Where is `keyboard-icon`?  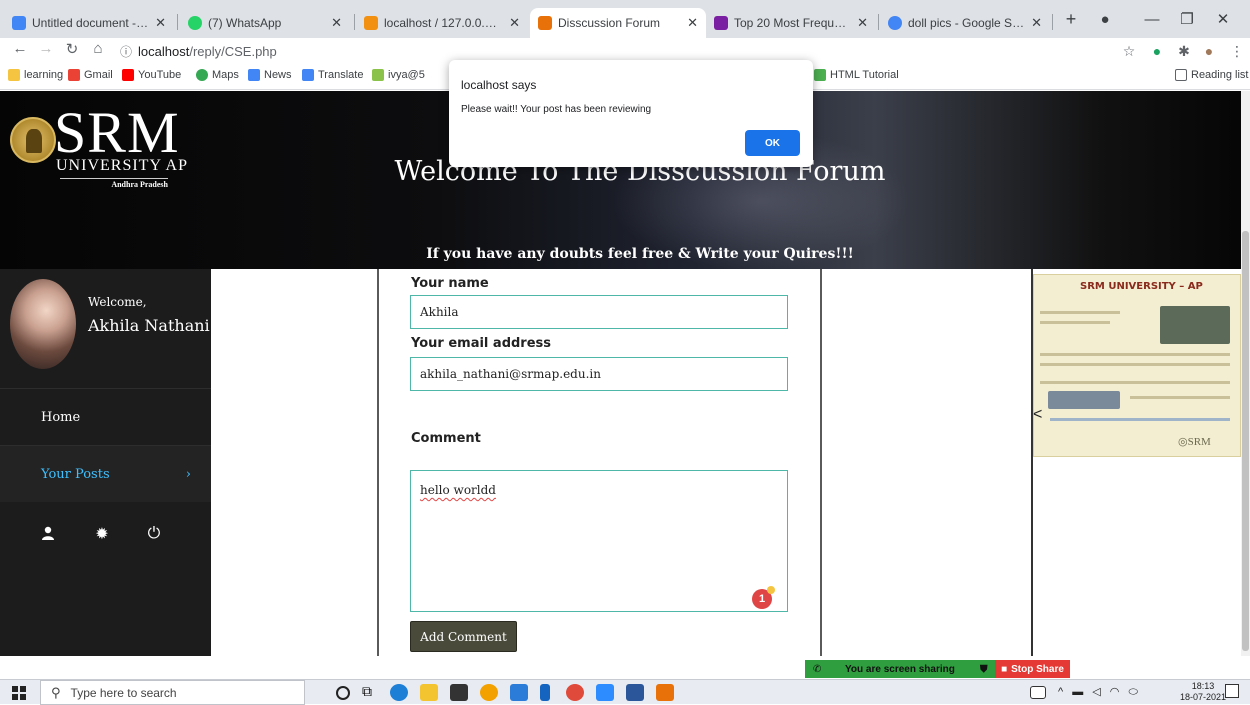
keyboard-icon is located at coordinates (1038, 692).